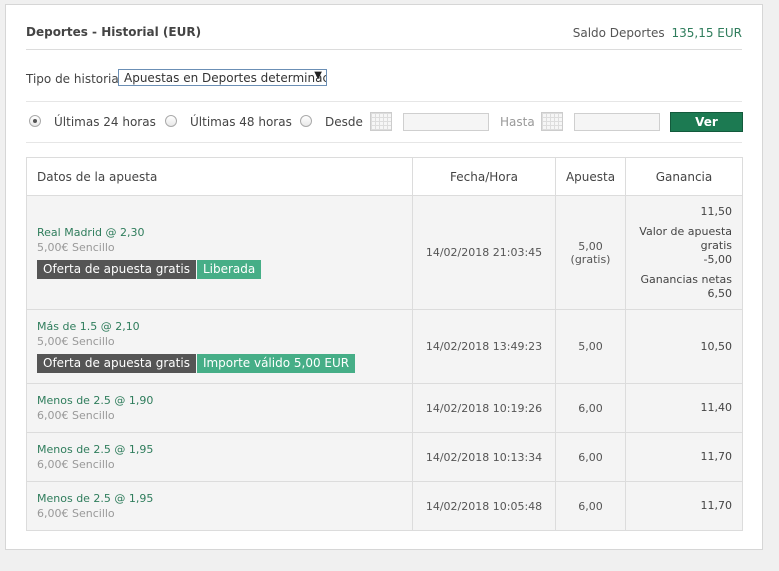 The height and width of the screenshot is (571, 779). Describe the element at coordinates (590, 346) in the screenshot. I see `stake-cell: 5,00` at that location.